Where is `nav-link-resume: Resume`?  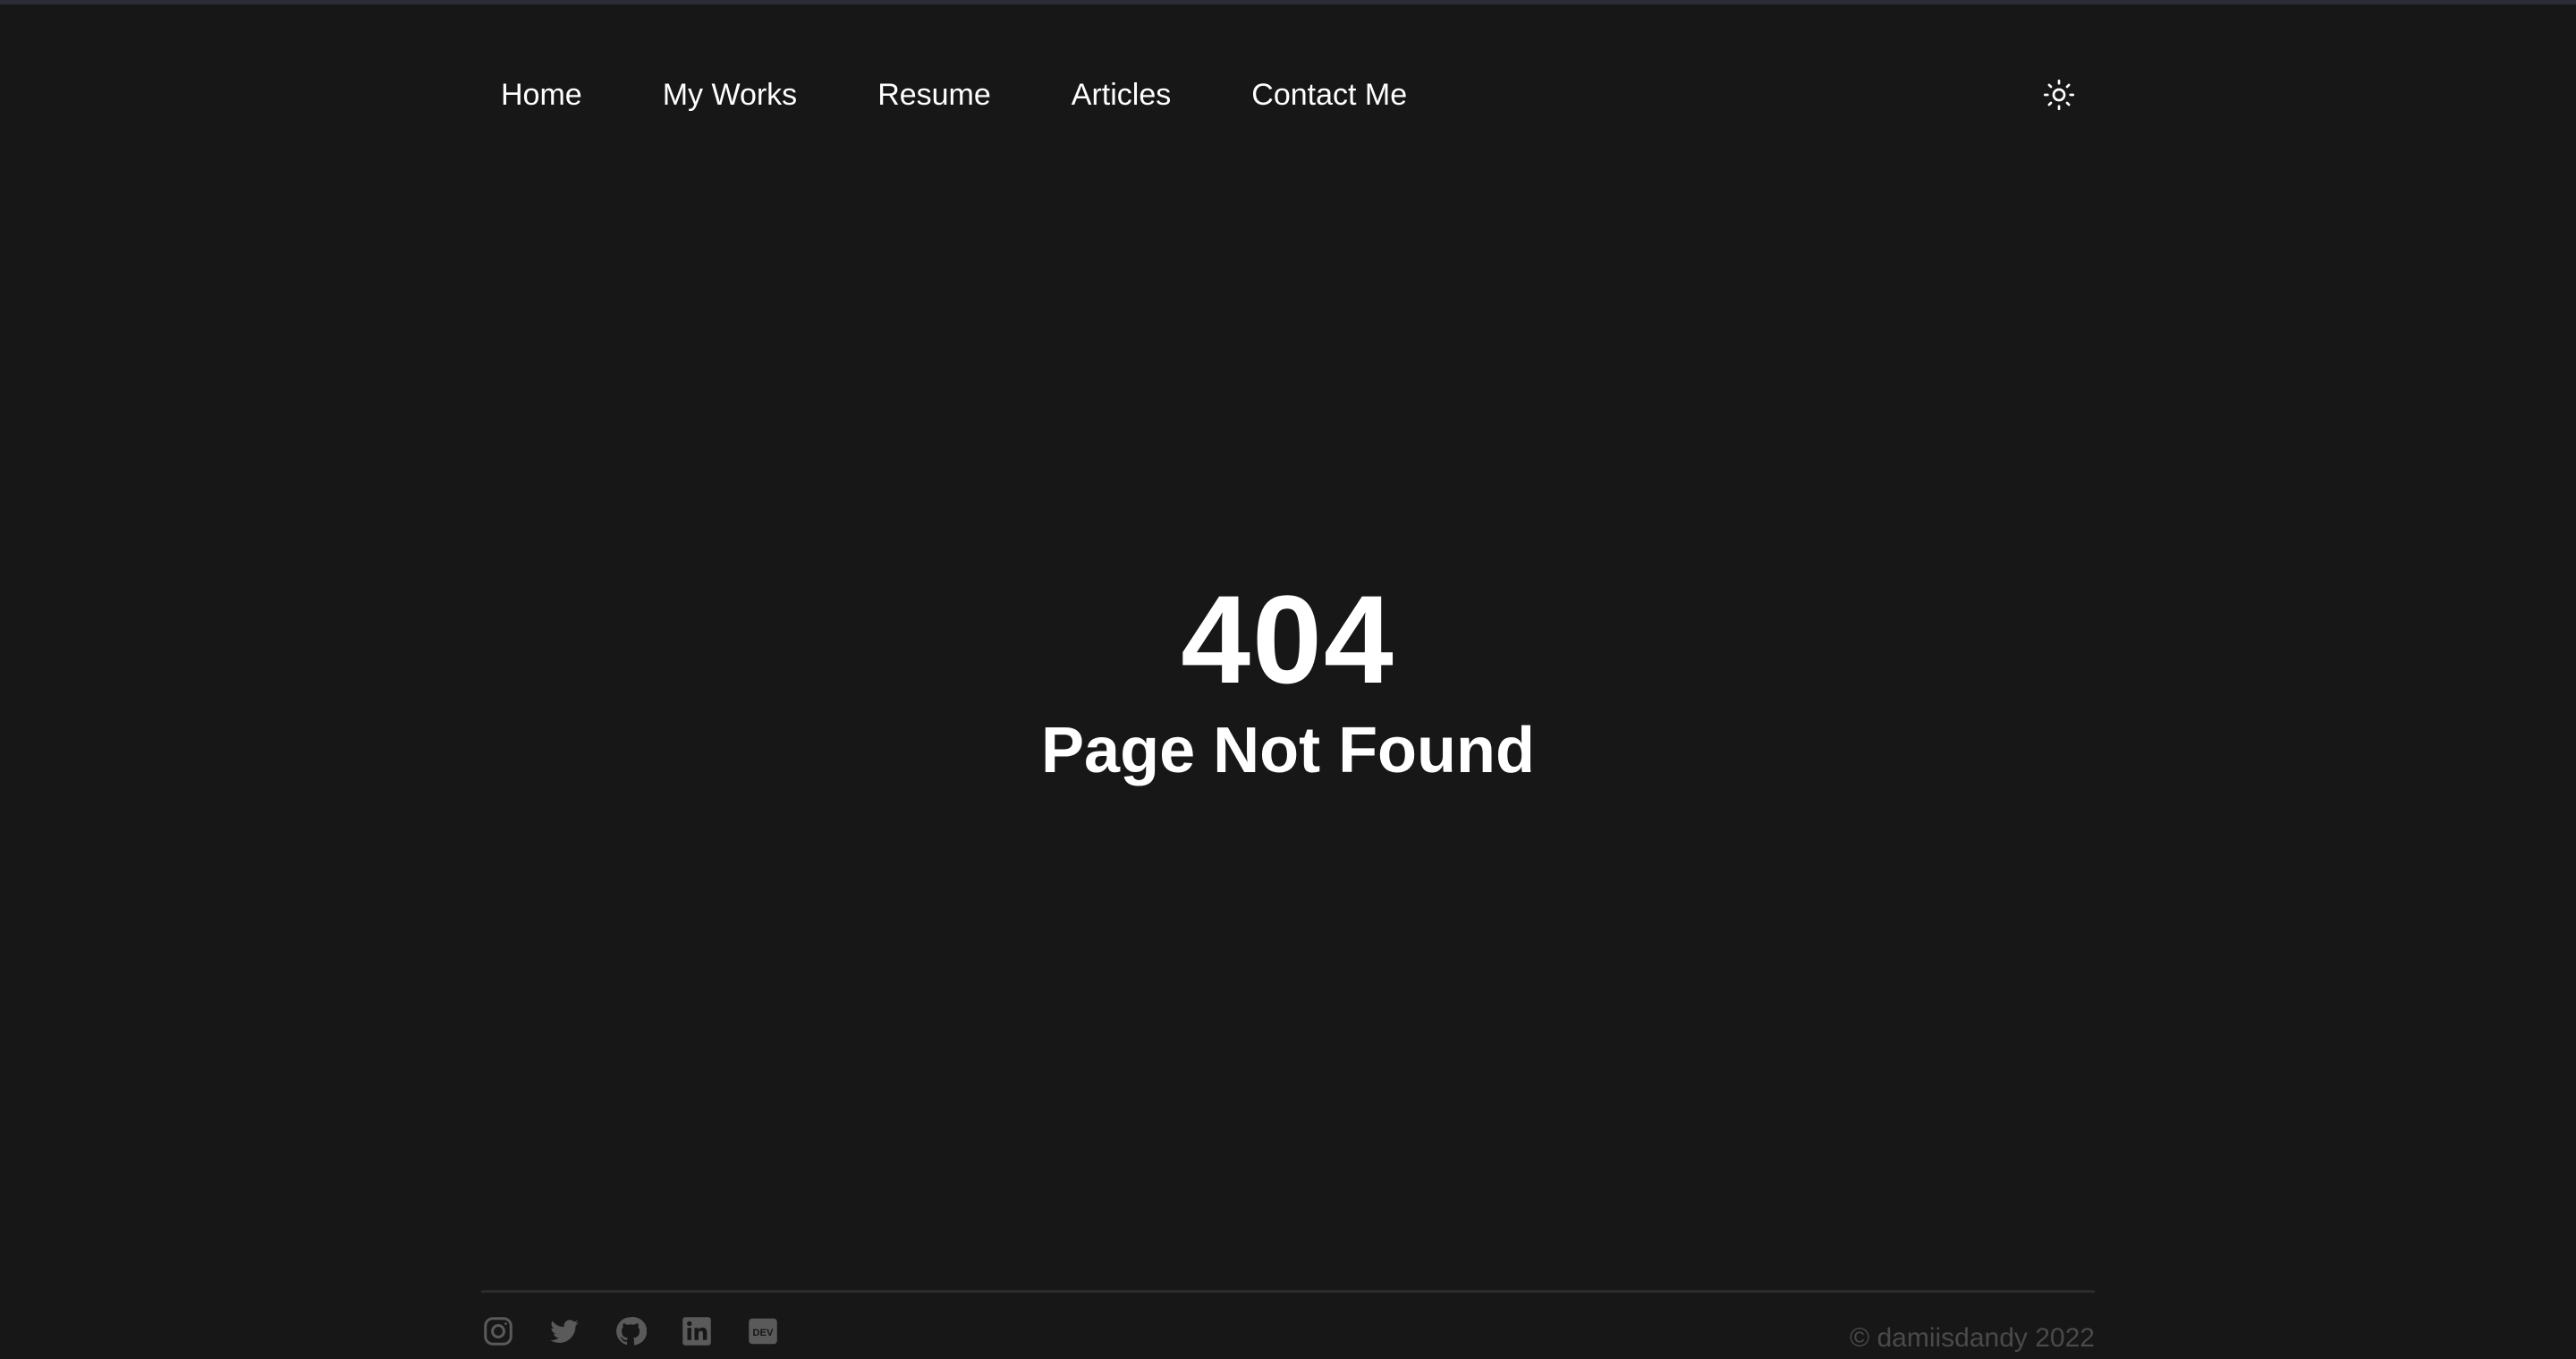 nav-link-resume: Resume is located at coordinates (934, 96).